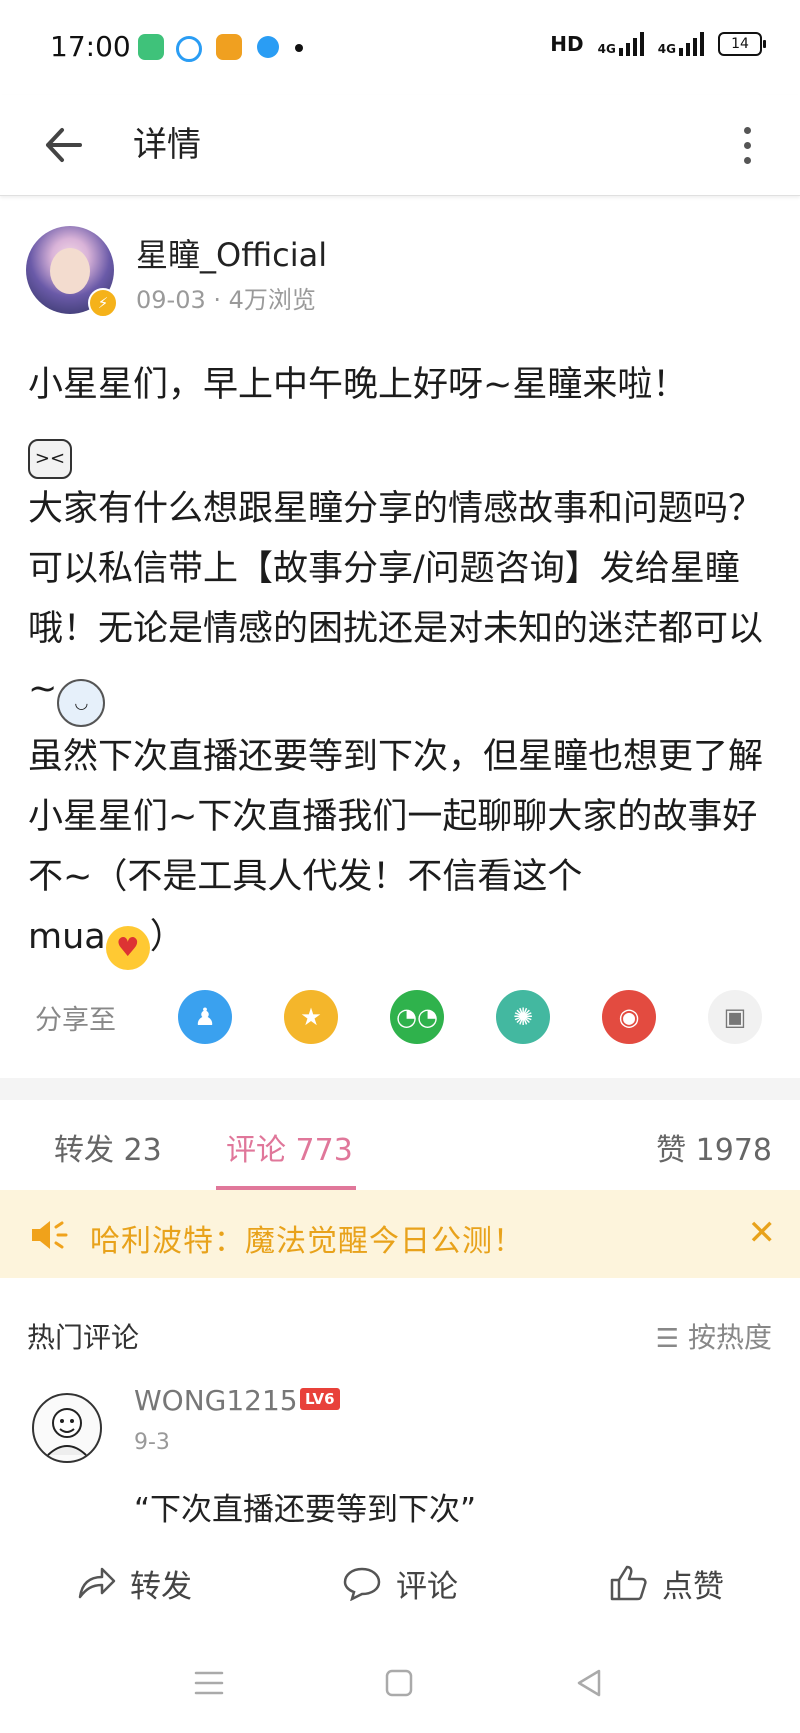  What do you see at coordinates (167, 145) in the screenshot?
I see `page-title: 详情` at bounding box center [167, 145].